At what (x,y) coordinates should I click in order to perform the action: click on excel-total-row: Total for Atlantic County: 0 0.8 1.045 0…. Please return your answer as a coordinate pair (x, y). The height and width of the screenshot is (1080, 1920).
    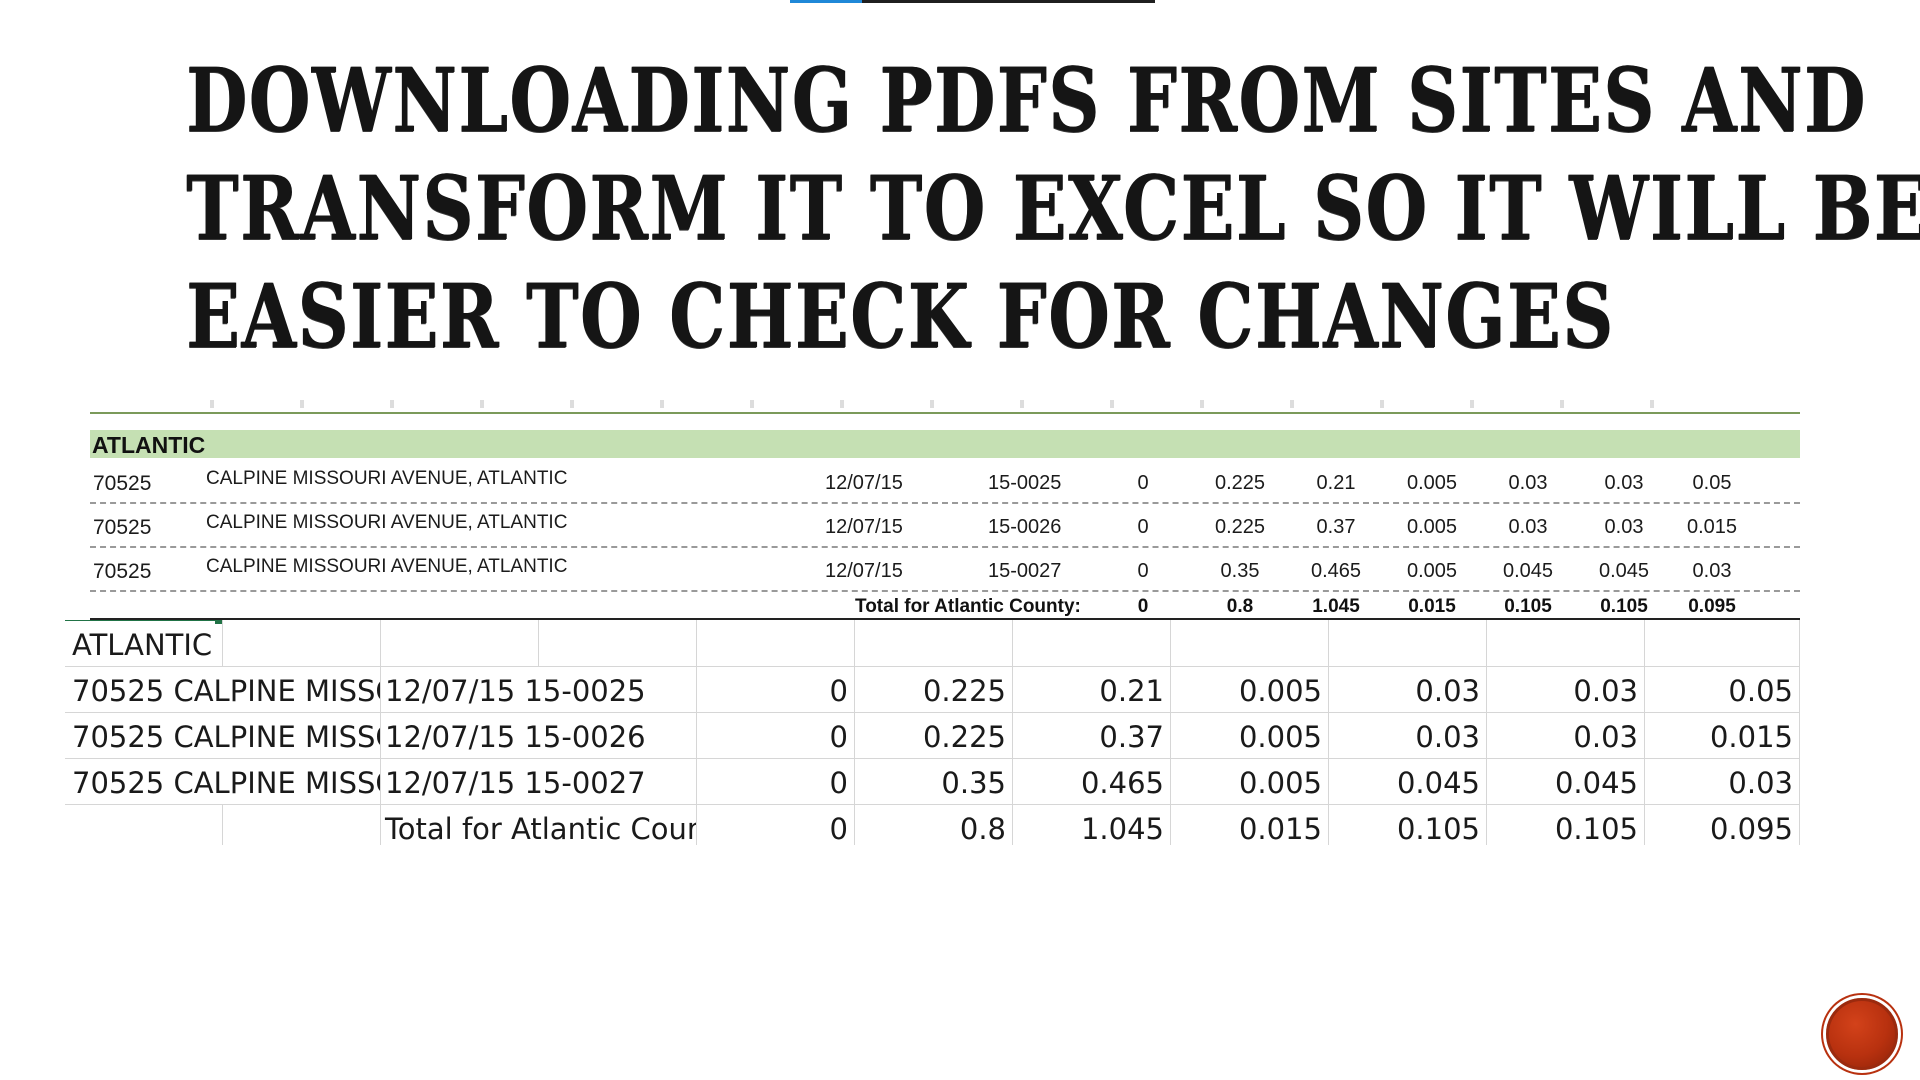
    Looking at the image, I should click on (932, 824).